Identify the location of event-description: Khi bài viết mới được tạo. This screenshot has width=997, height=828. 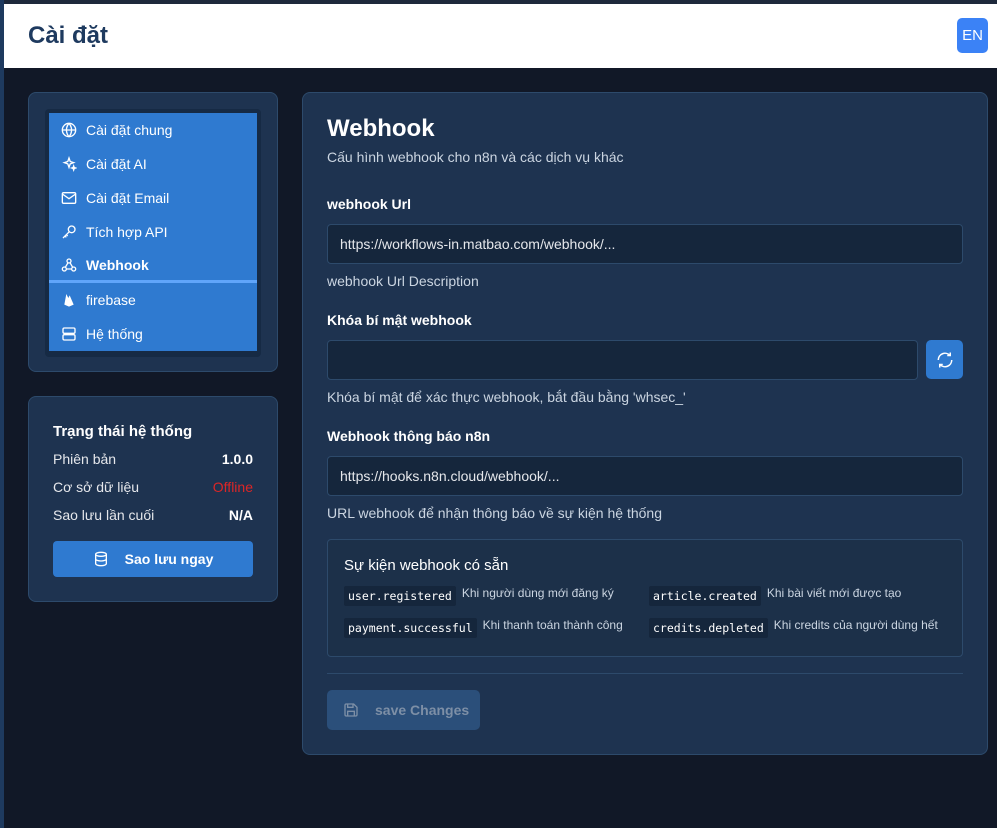
(834, 593).